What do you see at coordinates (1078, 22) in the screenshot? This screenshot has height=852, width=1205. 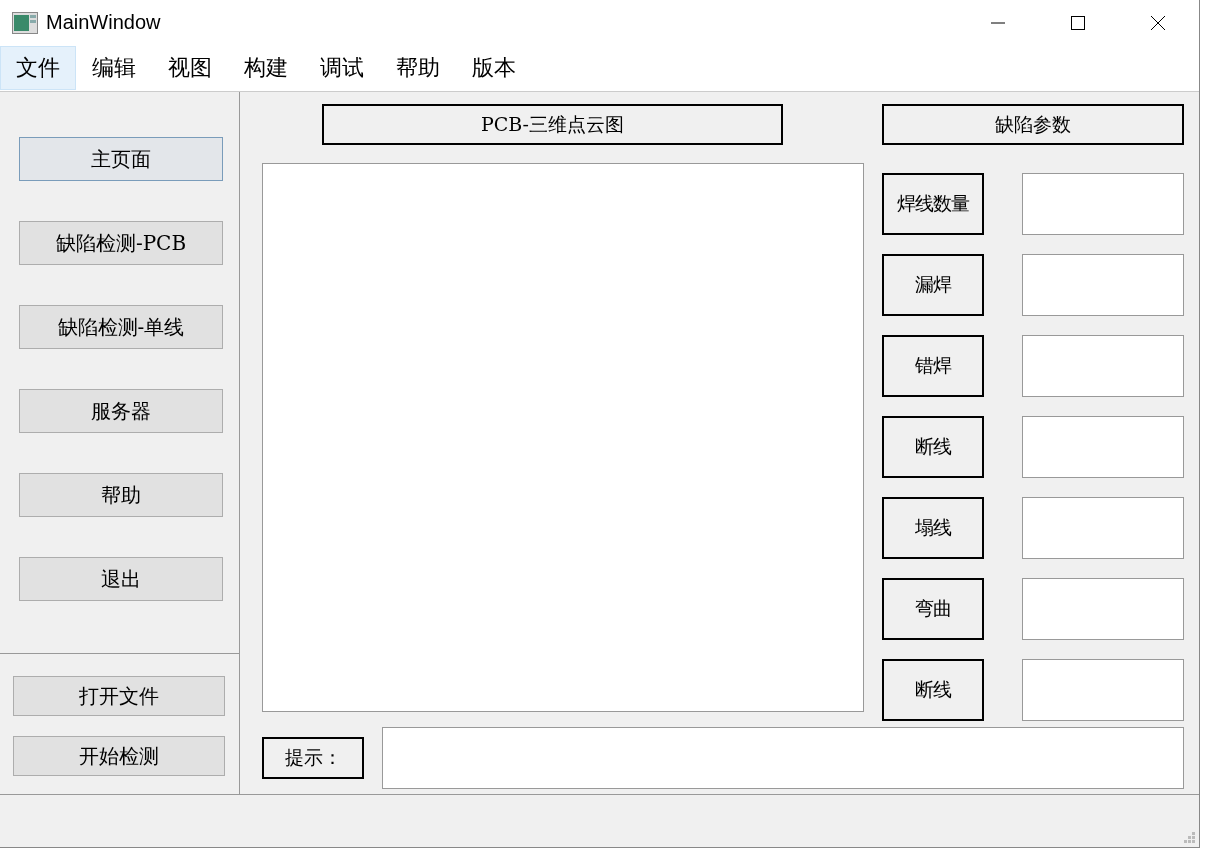 I see `maximize-icon` at bounding box center [1078, 22].